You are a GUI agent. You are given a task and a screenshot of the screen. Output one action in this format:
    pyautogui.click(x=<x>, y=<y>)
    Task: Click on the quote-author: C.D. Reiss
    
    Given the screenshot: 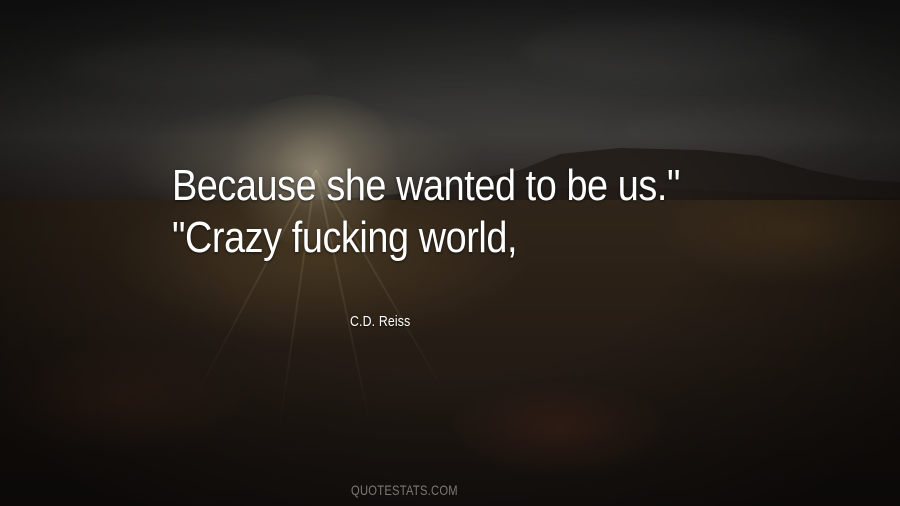 What is the action you would take?
    pyautogui.click(x=380, y=321)
    